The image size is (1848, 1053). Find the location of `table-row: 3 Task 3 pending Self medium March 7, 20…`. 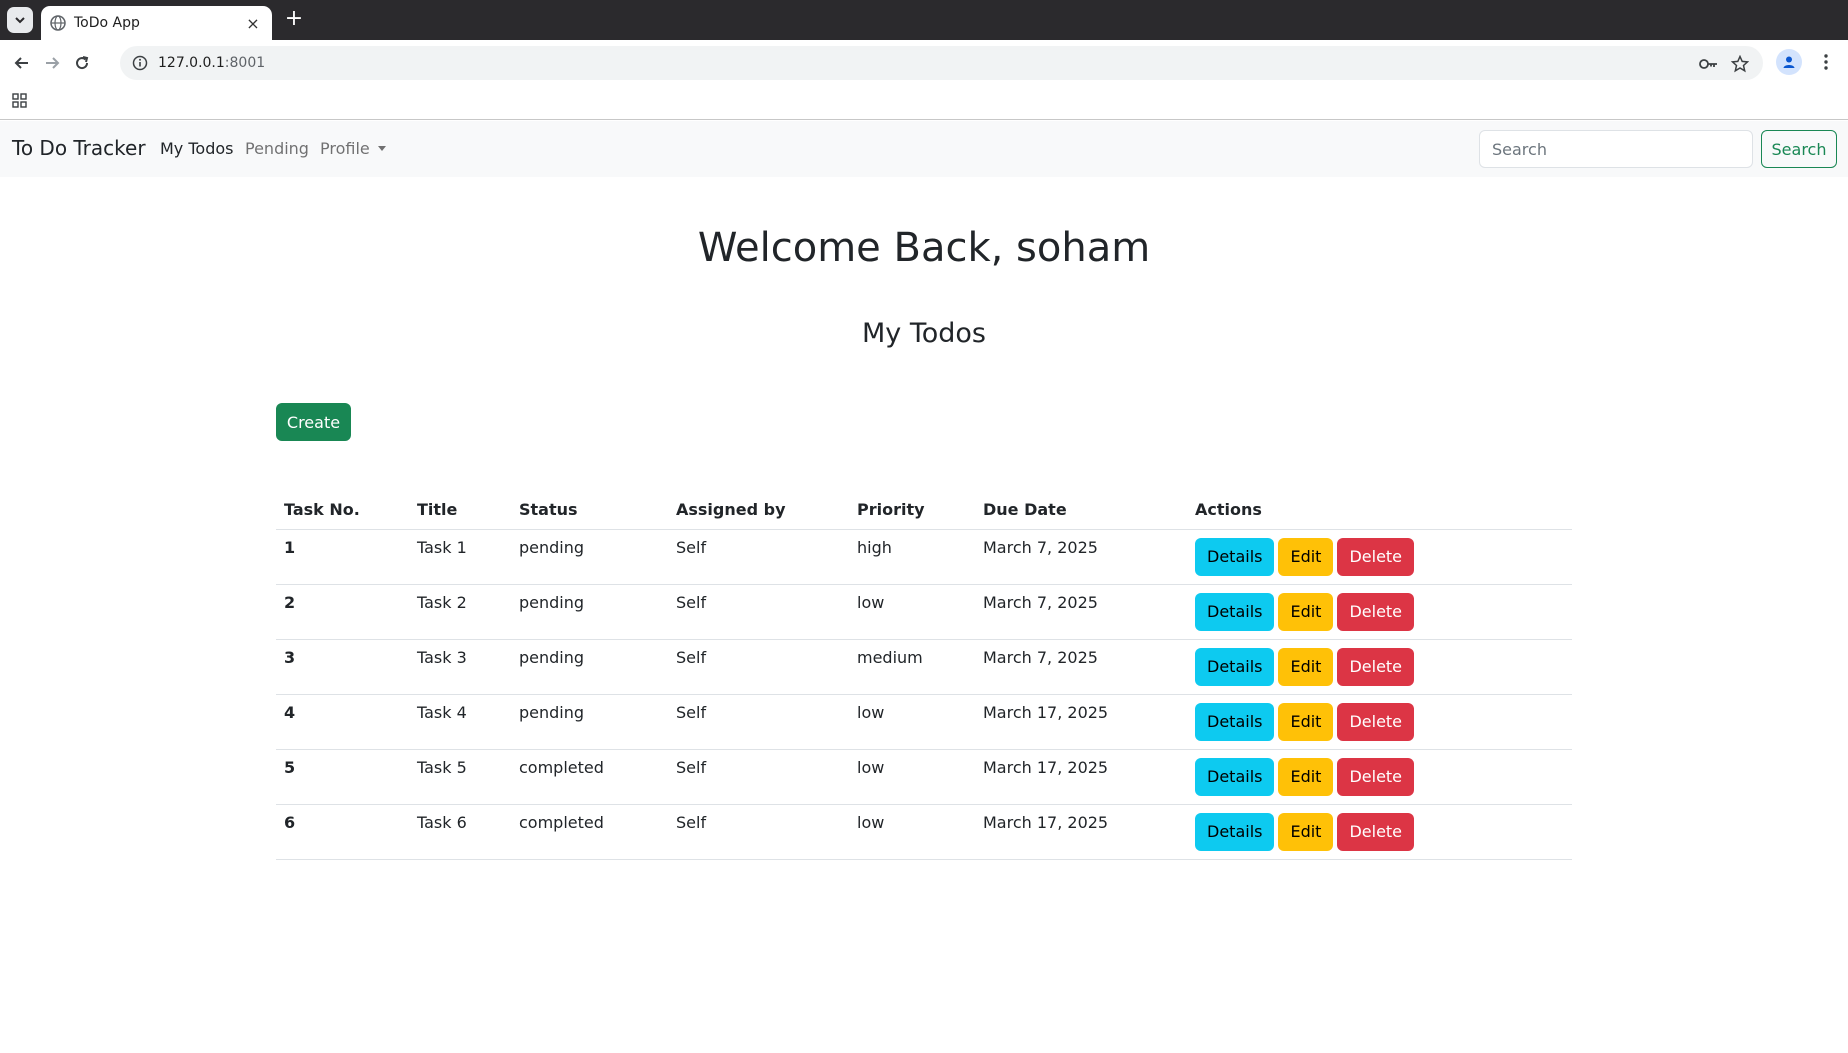

table-row: 3 Task 3 pending Self medium March 7, 20… is located at coordinates (924, 667).